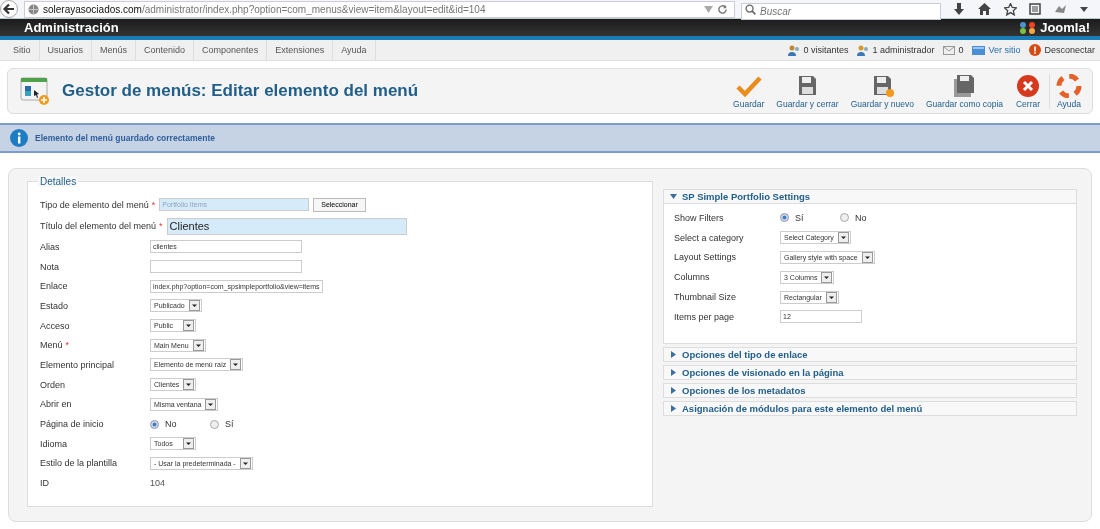 This screenshot has height=529, width=1100. Describe the element at coordinates (165, 50) in the screenshot. I see `menu-item: Contenido` at that location.